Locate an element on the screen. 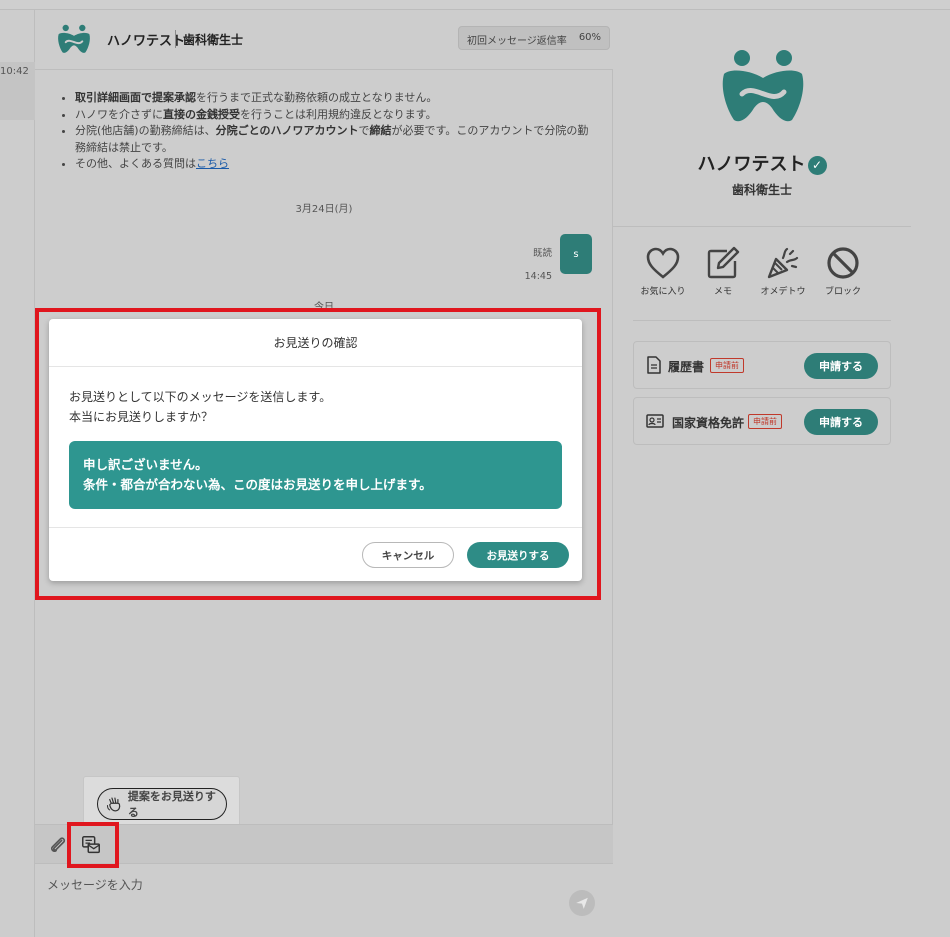 This screenshot has width=950, height=937. block-label: ブロック is located at coordinates (842, 292).